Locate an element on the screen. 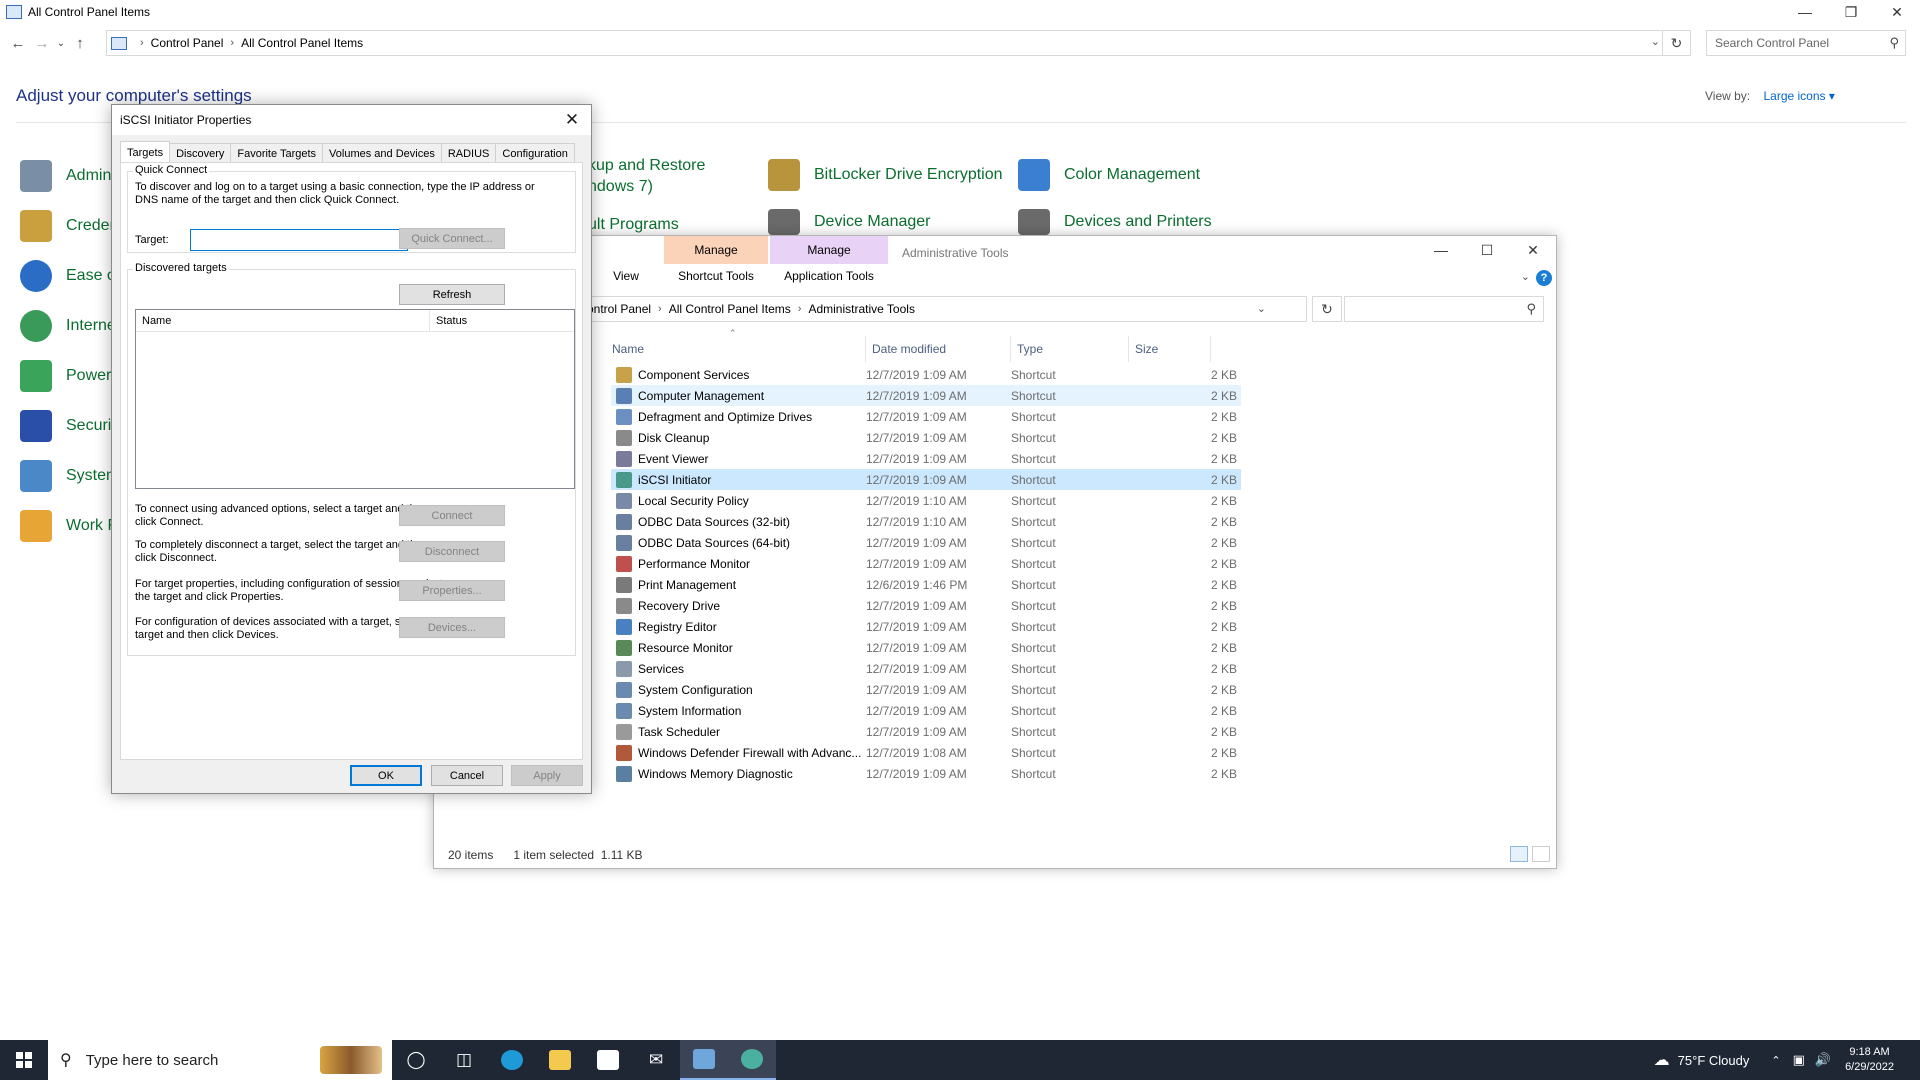  recent-locations-chevron-icon: ⌄ is located at coordinates (61, 43).